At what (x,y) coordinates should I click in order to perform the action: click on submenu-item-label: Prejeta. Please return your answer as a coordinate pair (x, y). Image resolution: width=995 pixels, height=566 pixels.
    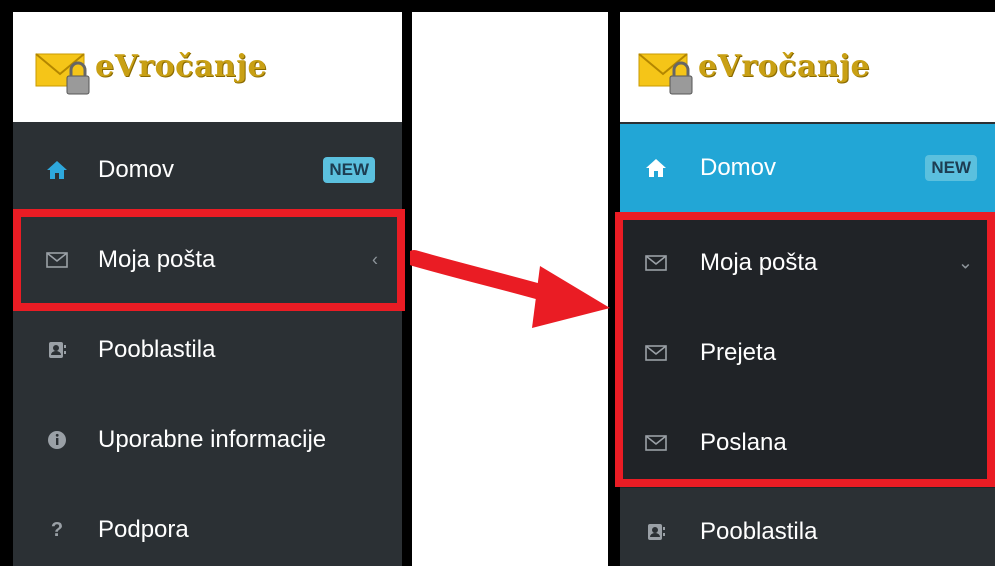
    Looking at the image, I should click on (738, 352).